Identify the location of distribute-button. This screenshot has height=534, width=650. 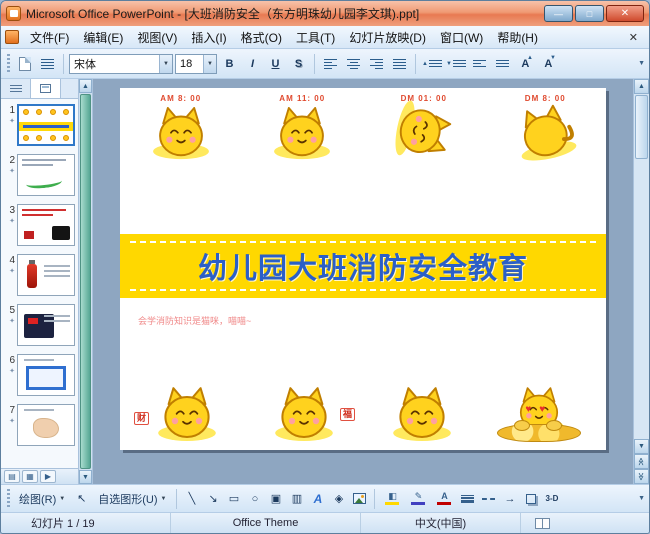
(399, 63).